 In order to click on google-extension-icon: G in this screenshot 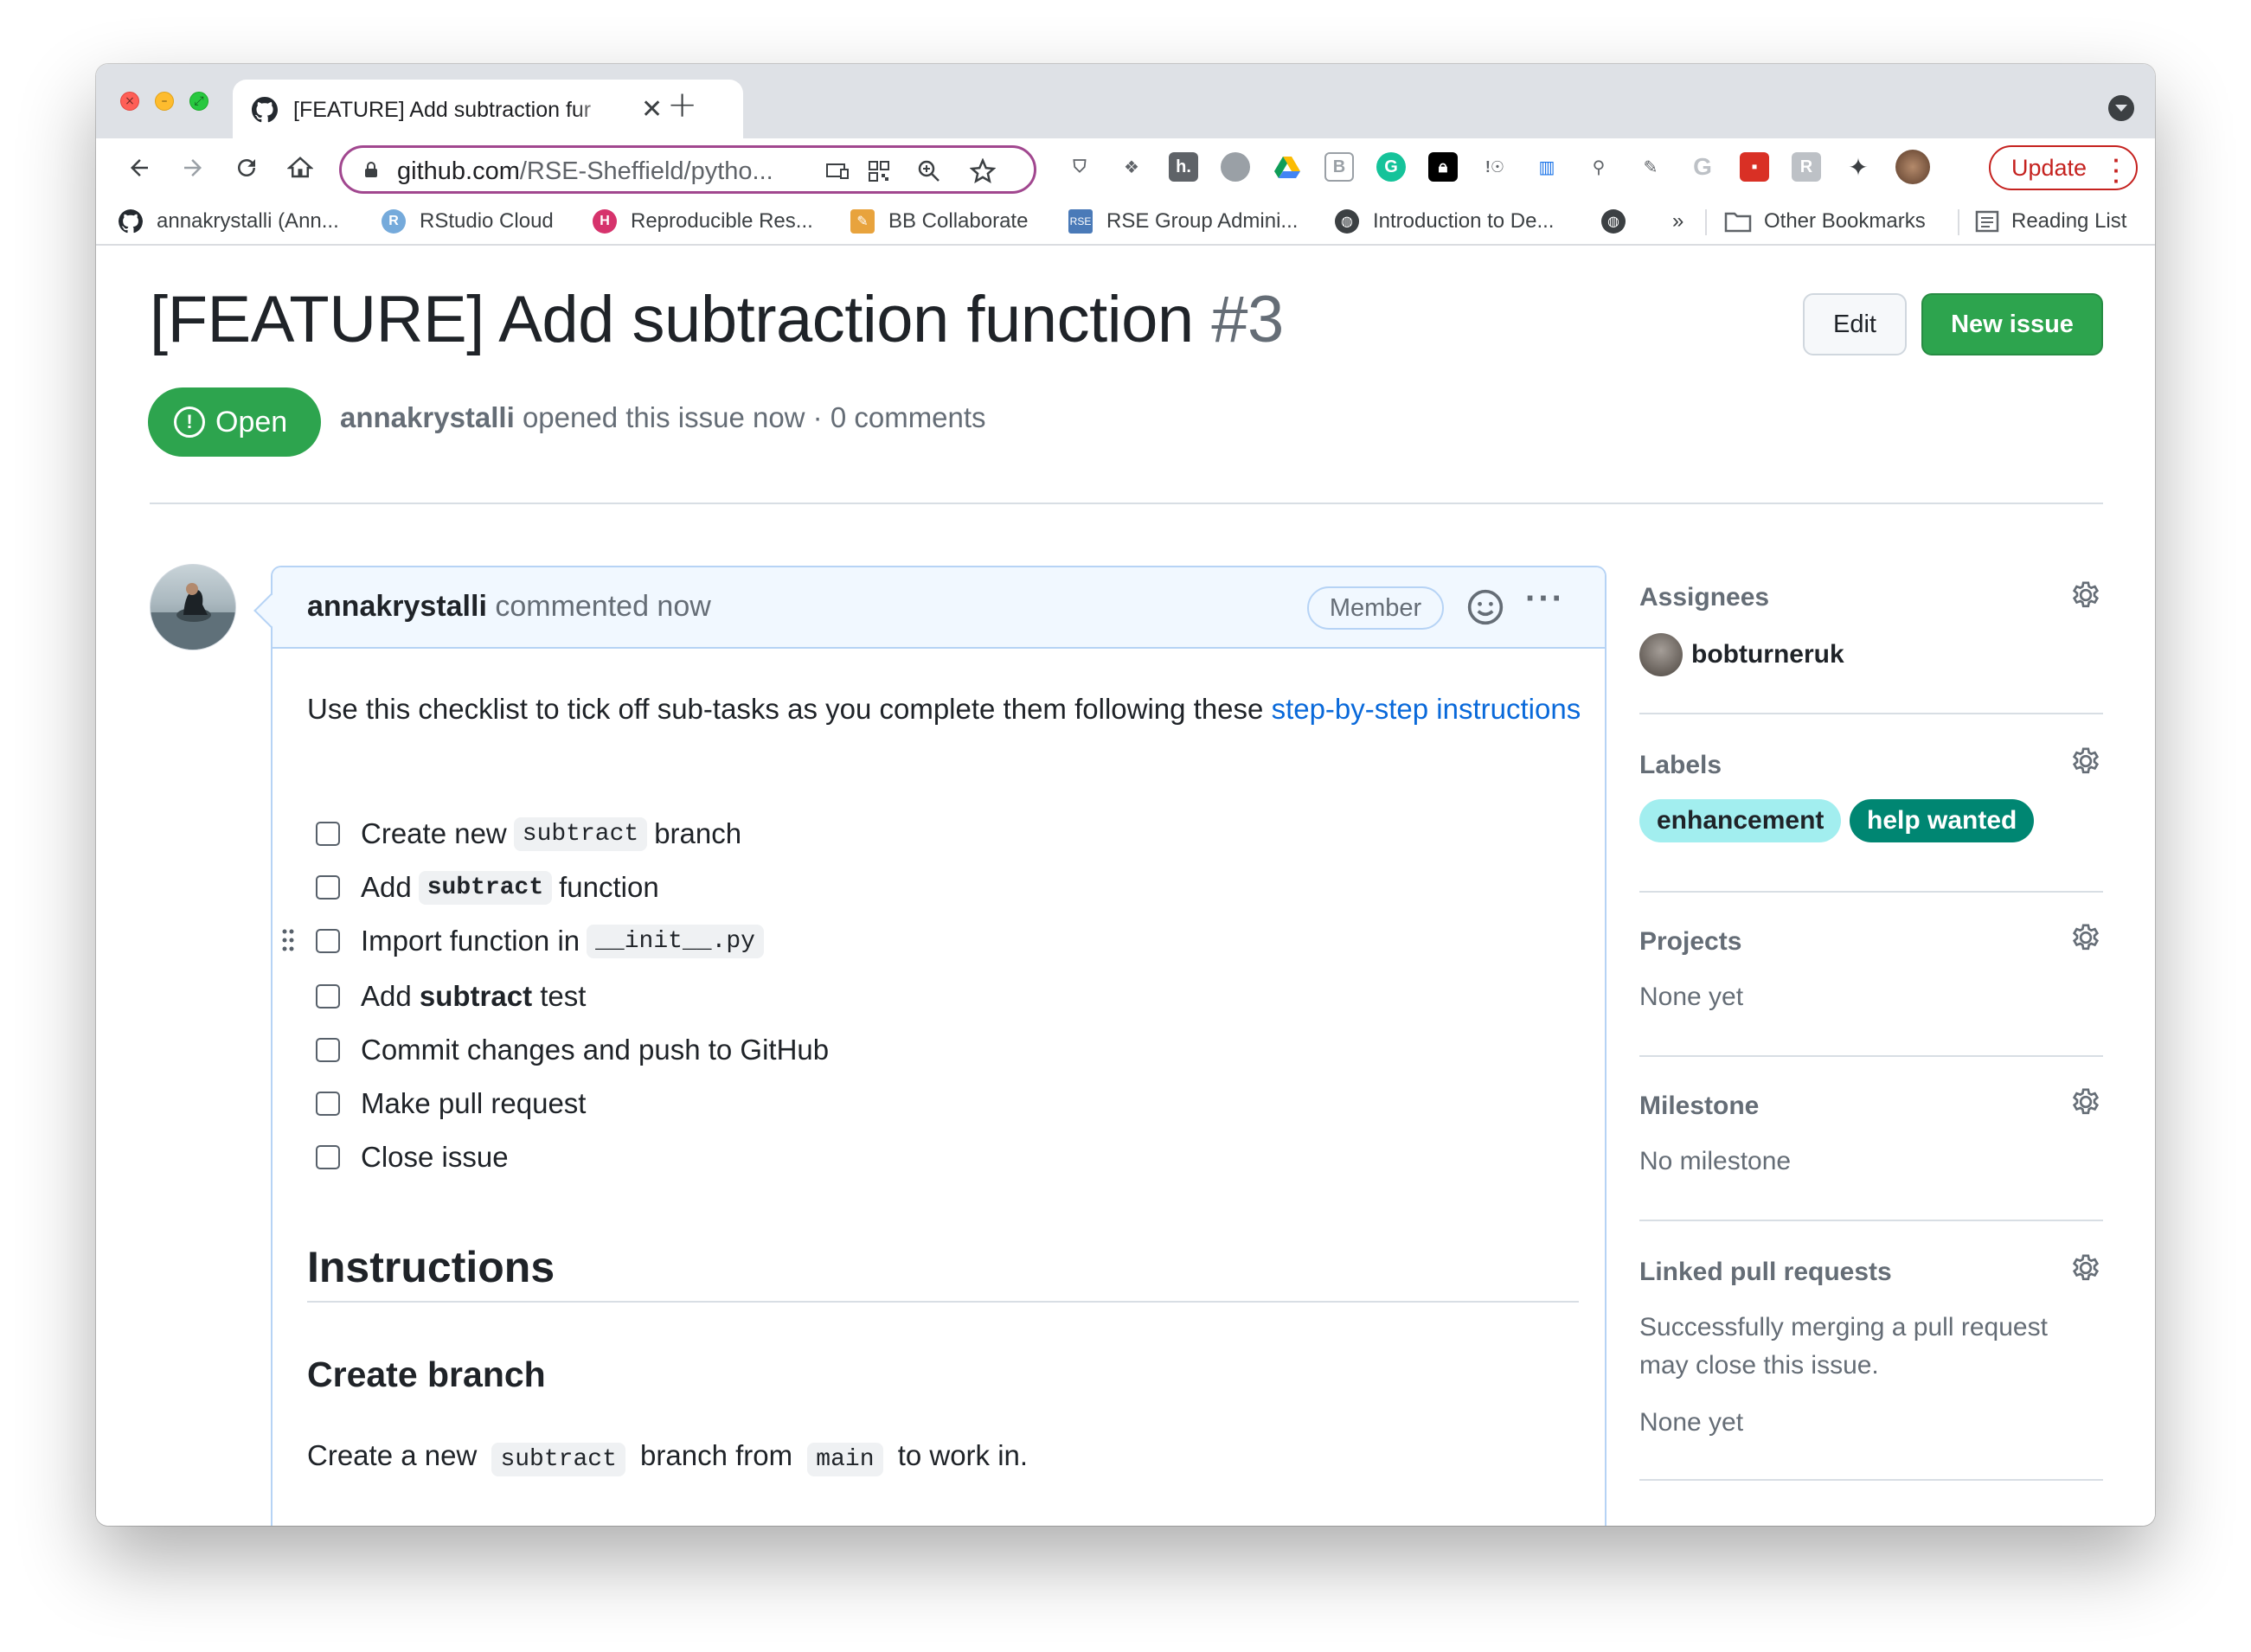, I will do `click(1702, 167)`.